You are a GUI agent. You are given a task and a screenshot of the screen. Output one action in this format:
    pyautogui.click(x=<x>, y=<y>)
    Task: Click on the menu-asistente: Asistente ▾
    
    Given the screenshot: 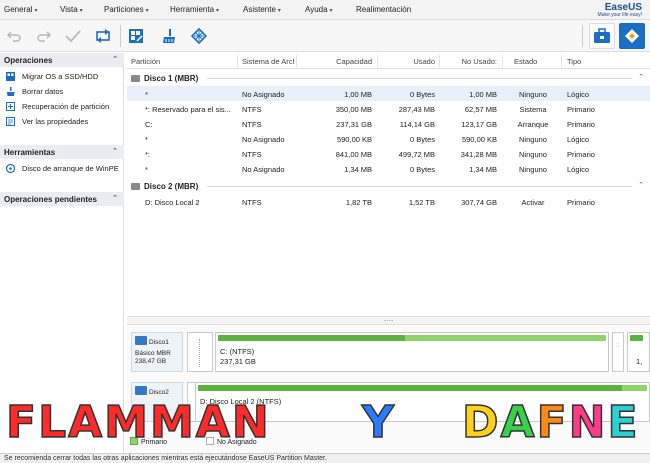 What is the action you would take?
    pyautogui.click(x=262, y=9)
    